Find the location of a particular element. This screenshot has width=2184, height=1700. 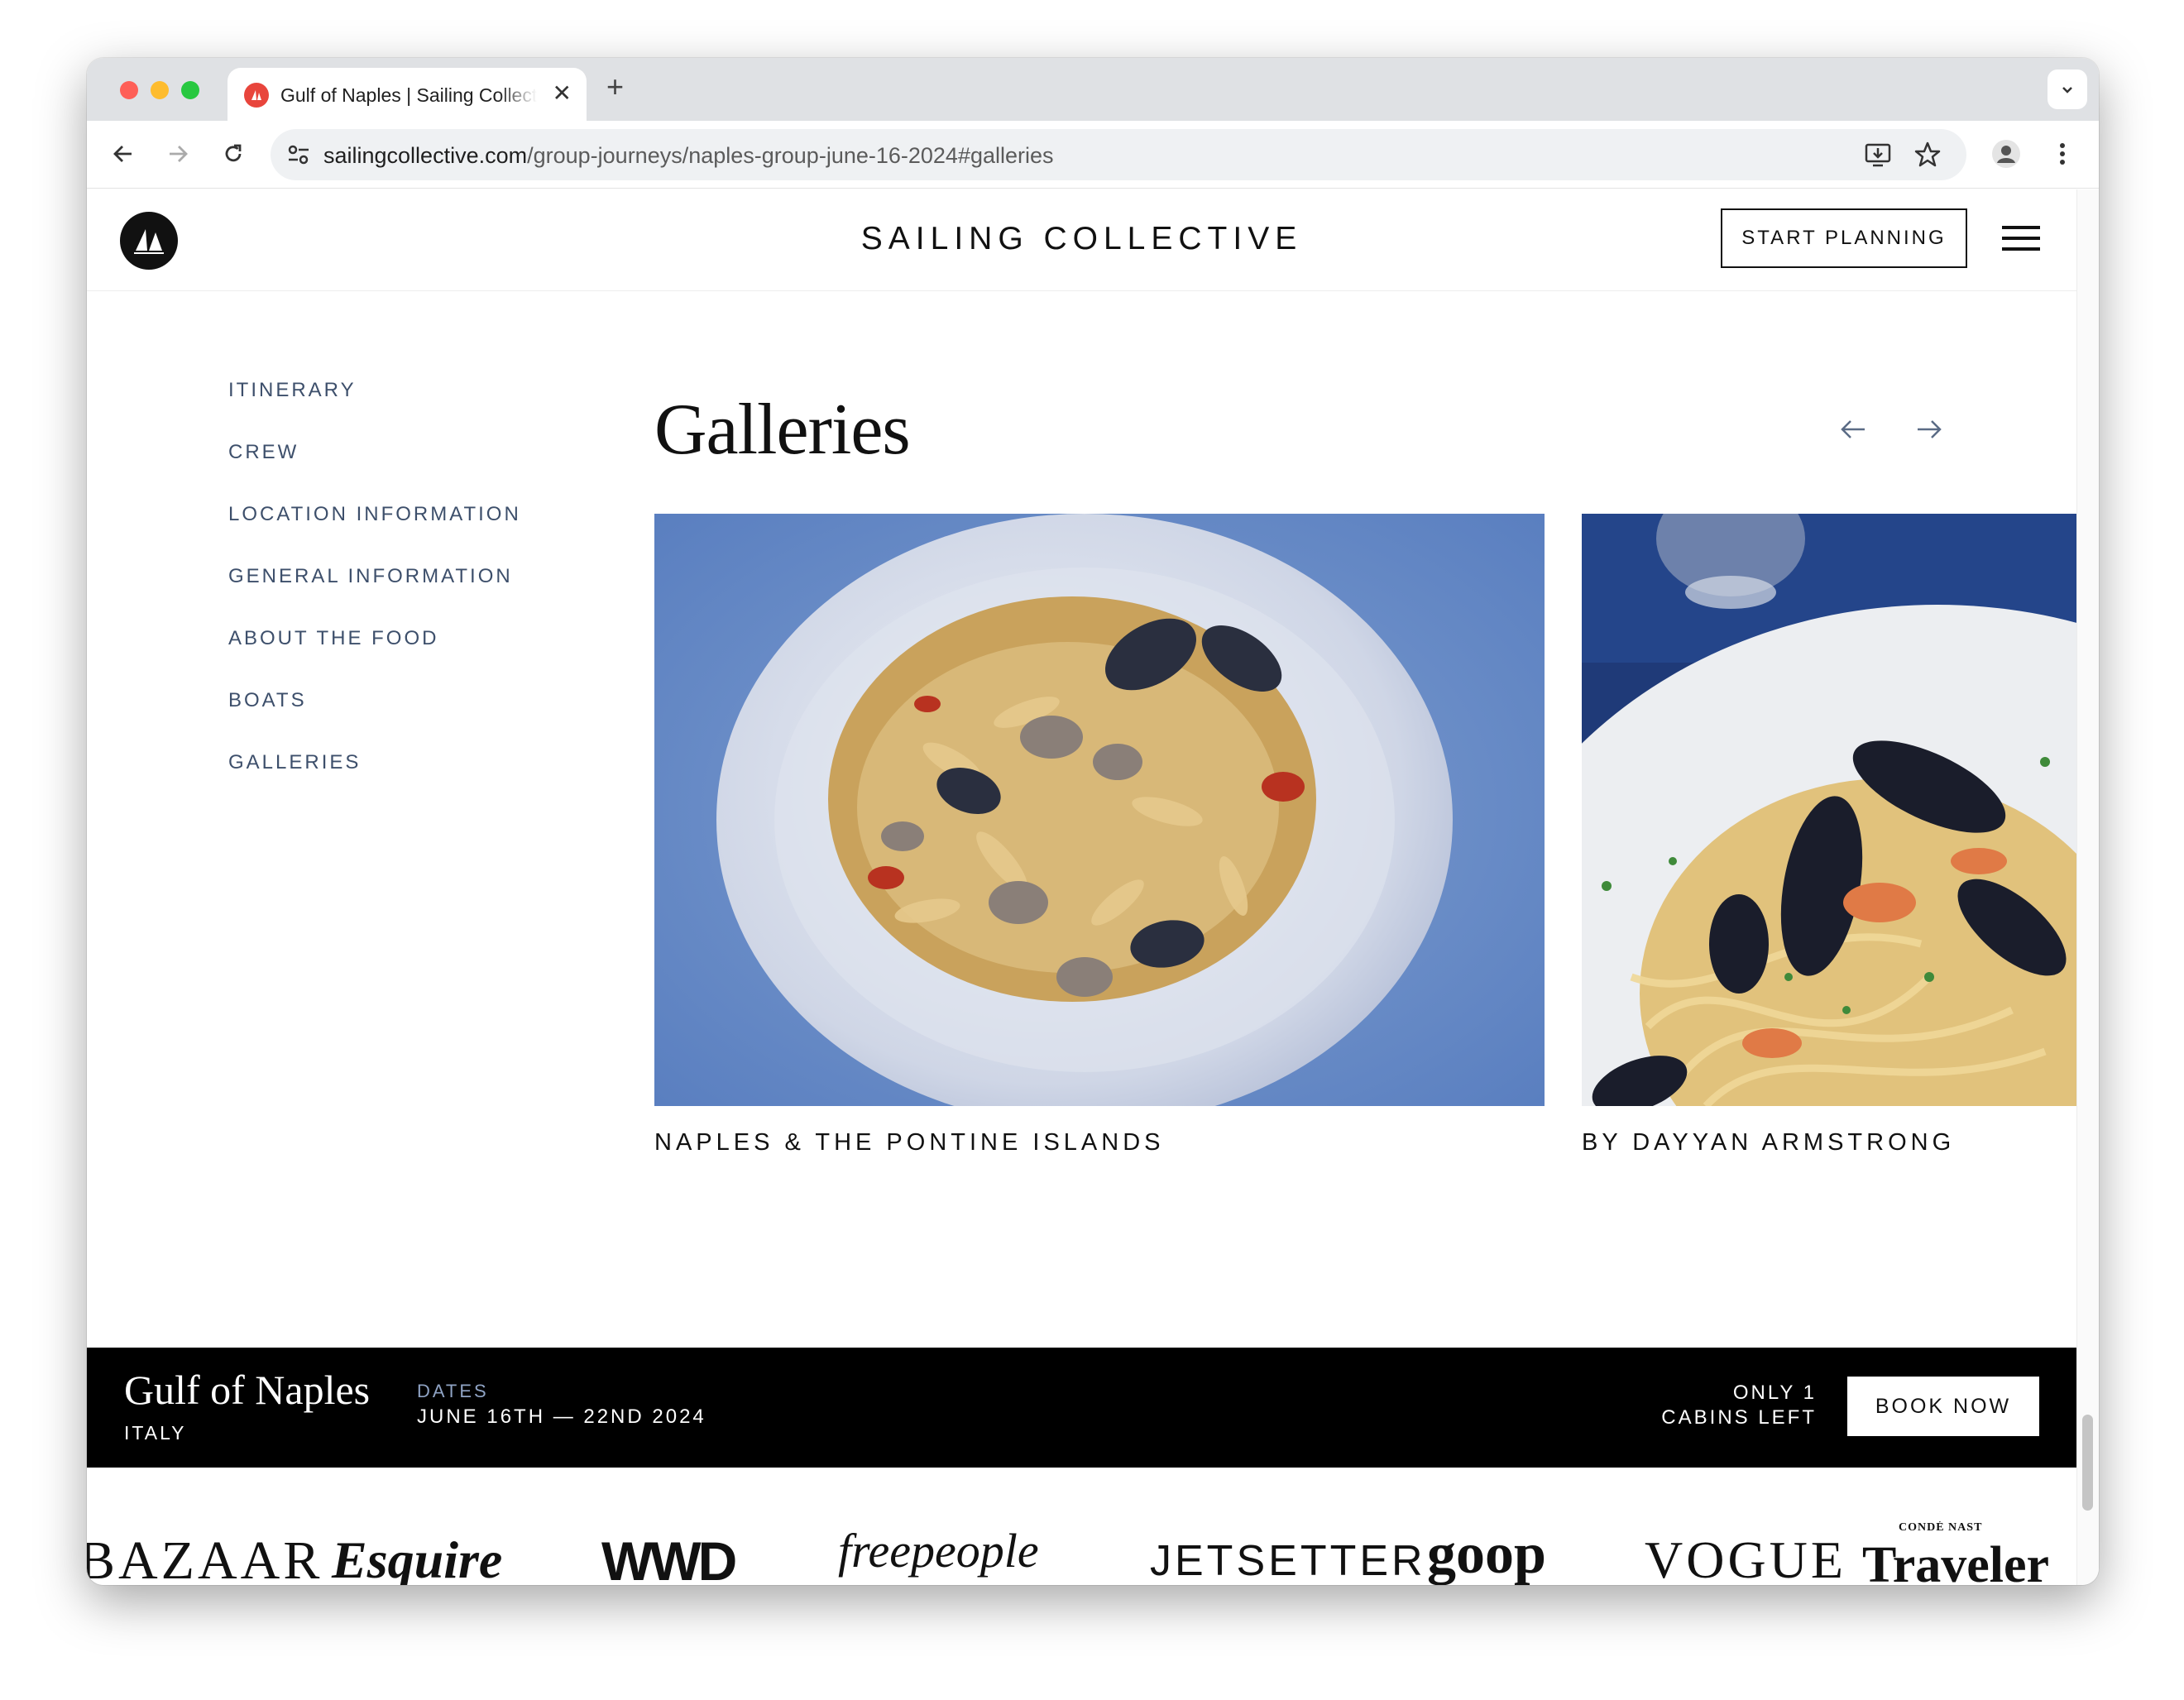

cabins-left: ONLY 1 CABINS LEFT is located at coordinates (1739, 1405).